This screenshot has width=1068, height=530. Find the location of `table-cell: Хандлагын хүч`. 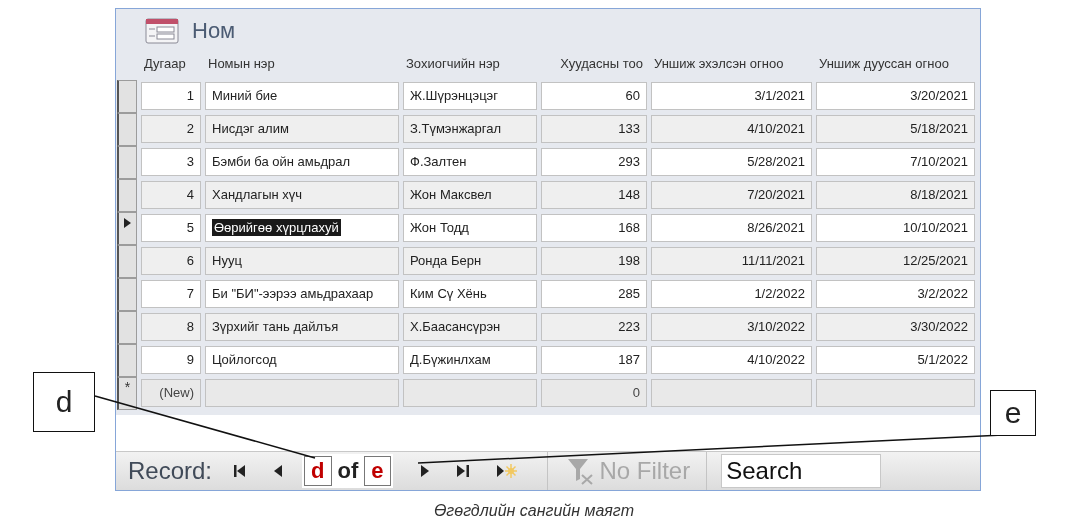

table-cell: Хандлагын хүч is located at coordinates (302, 195).